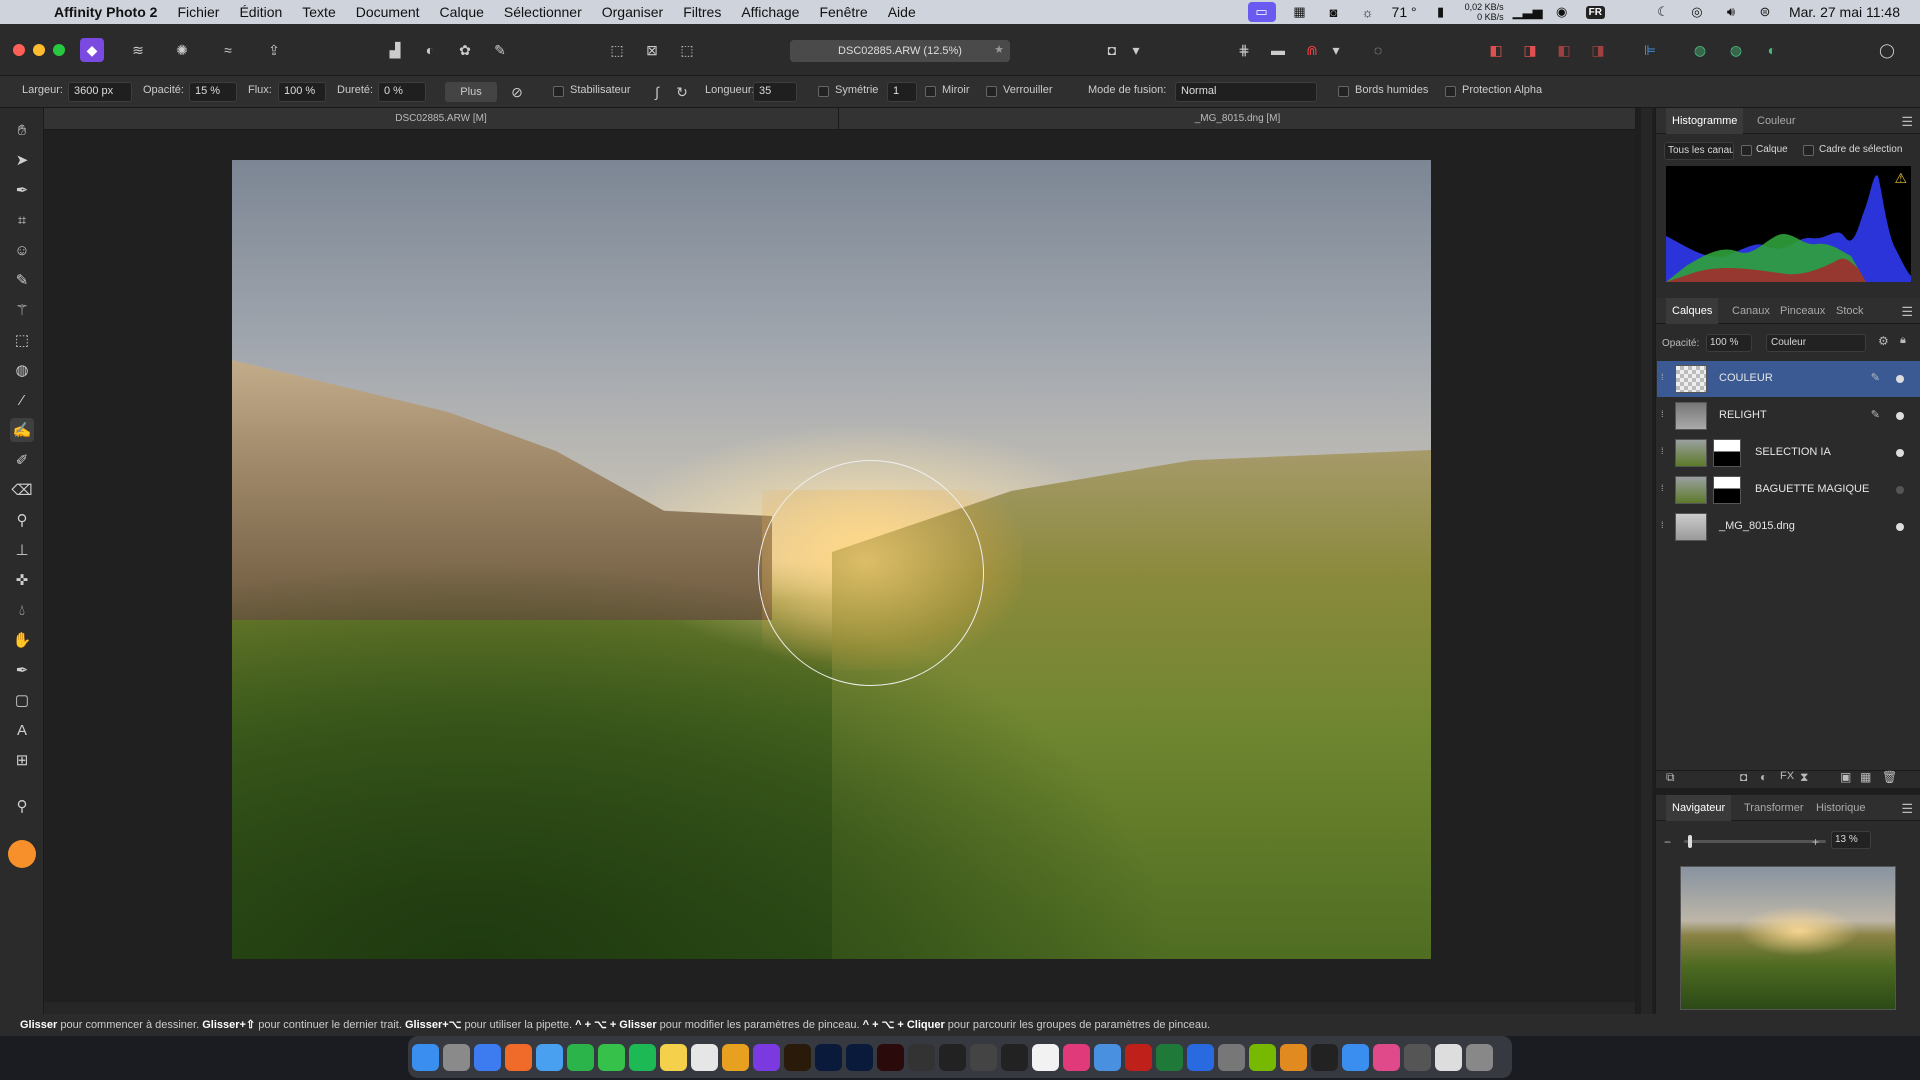  What do you see at coordinates (1138, 1057) in the screenshot?
I see `dock-icon-filezilla` at bounding box center [1138, 1057].